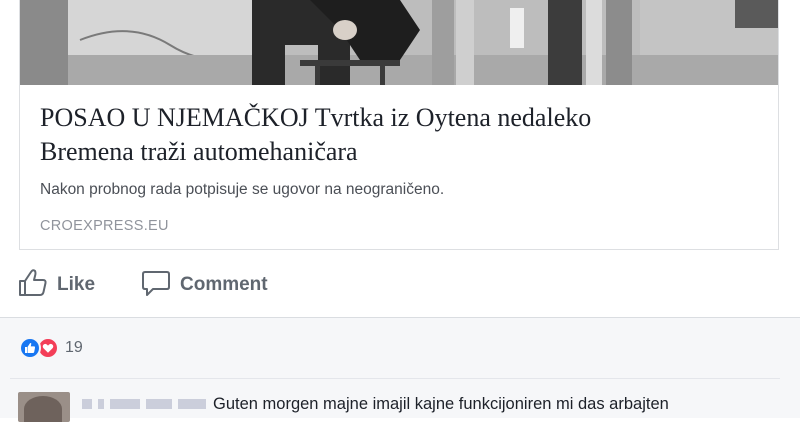  I want to click on comment-button: Comment, so click(204, 285).